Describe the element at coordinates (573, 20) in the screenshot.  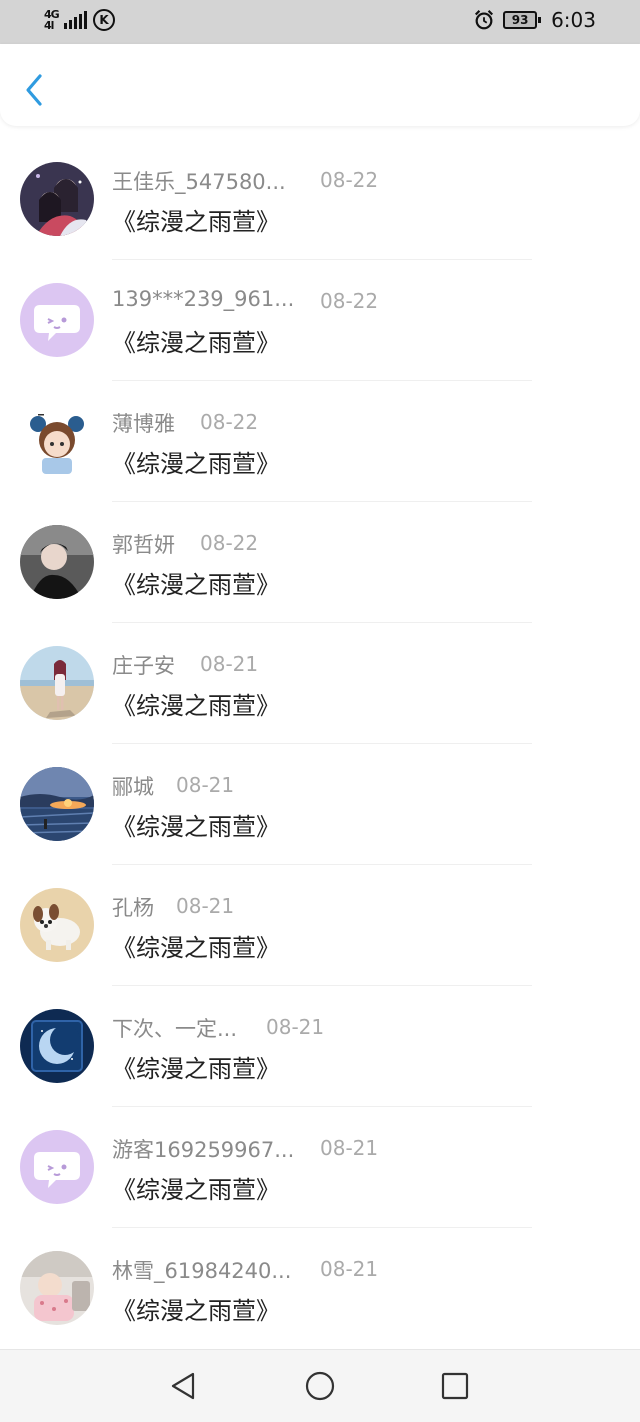
I see `clock: 6:03` at that location.